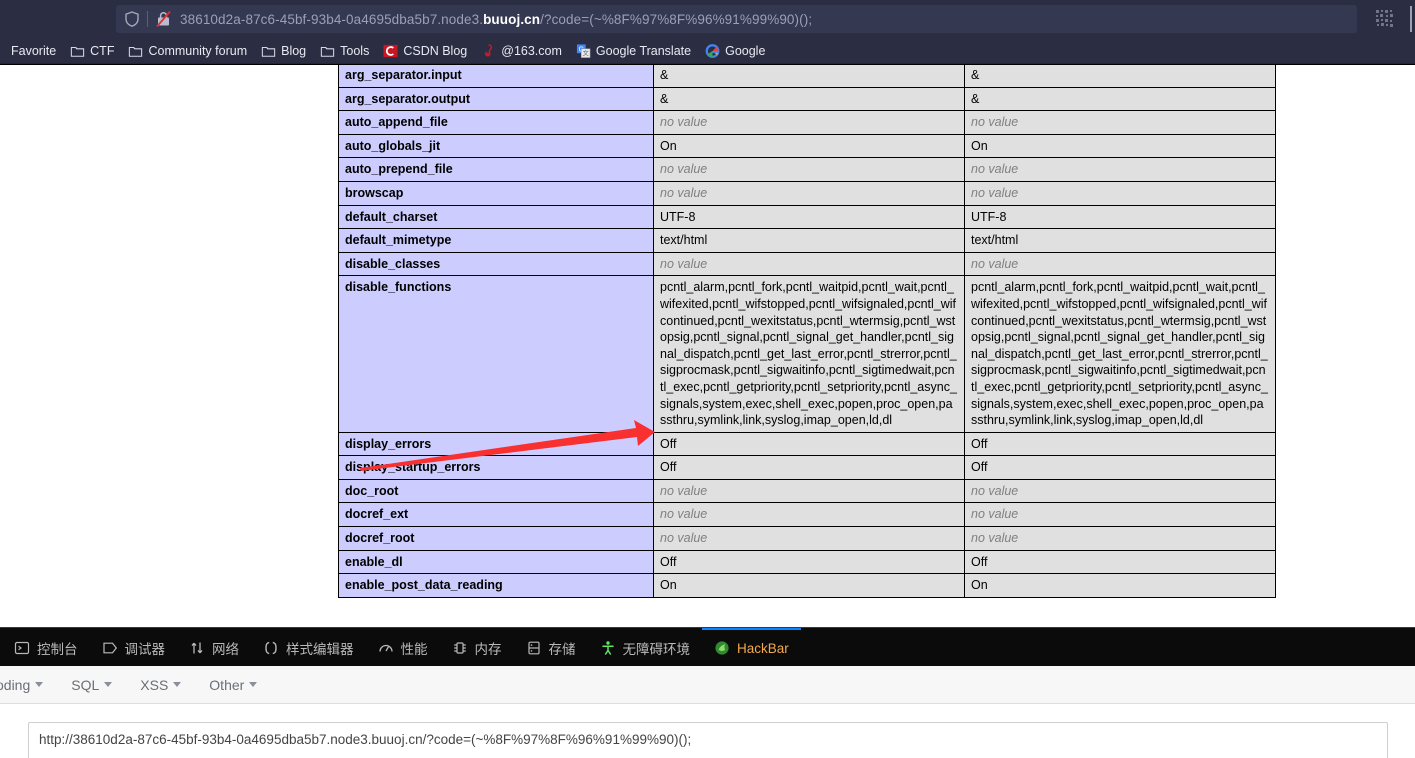 The height and width of the screenshot is (758, 1415). What do you see at coordinates (807, 491) in the screenshot?
I see `table-row: doc_root no value no value` at bounding box center [807, 491].